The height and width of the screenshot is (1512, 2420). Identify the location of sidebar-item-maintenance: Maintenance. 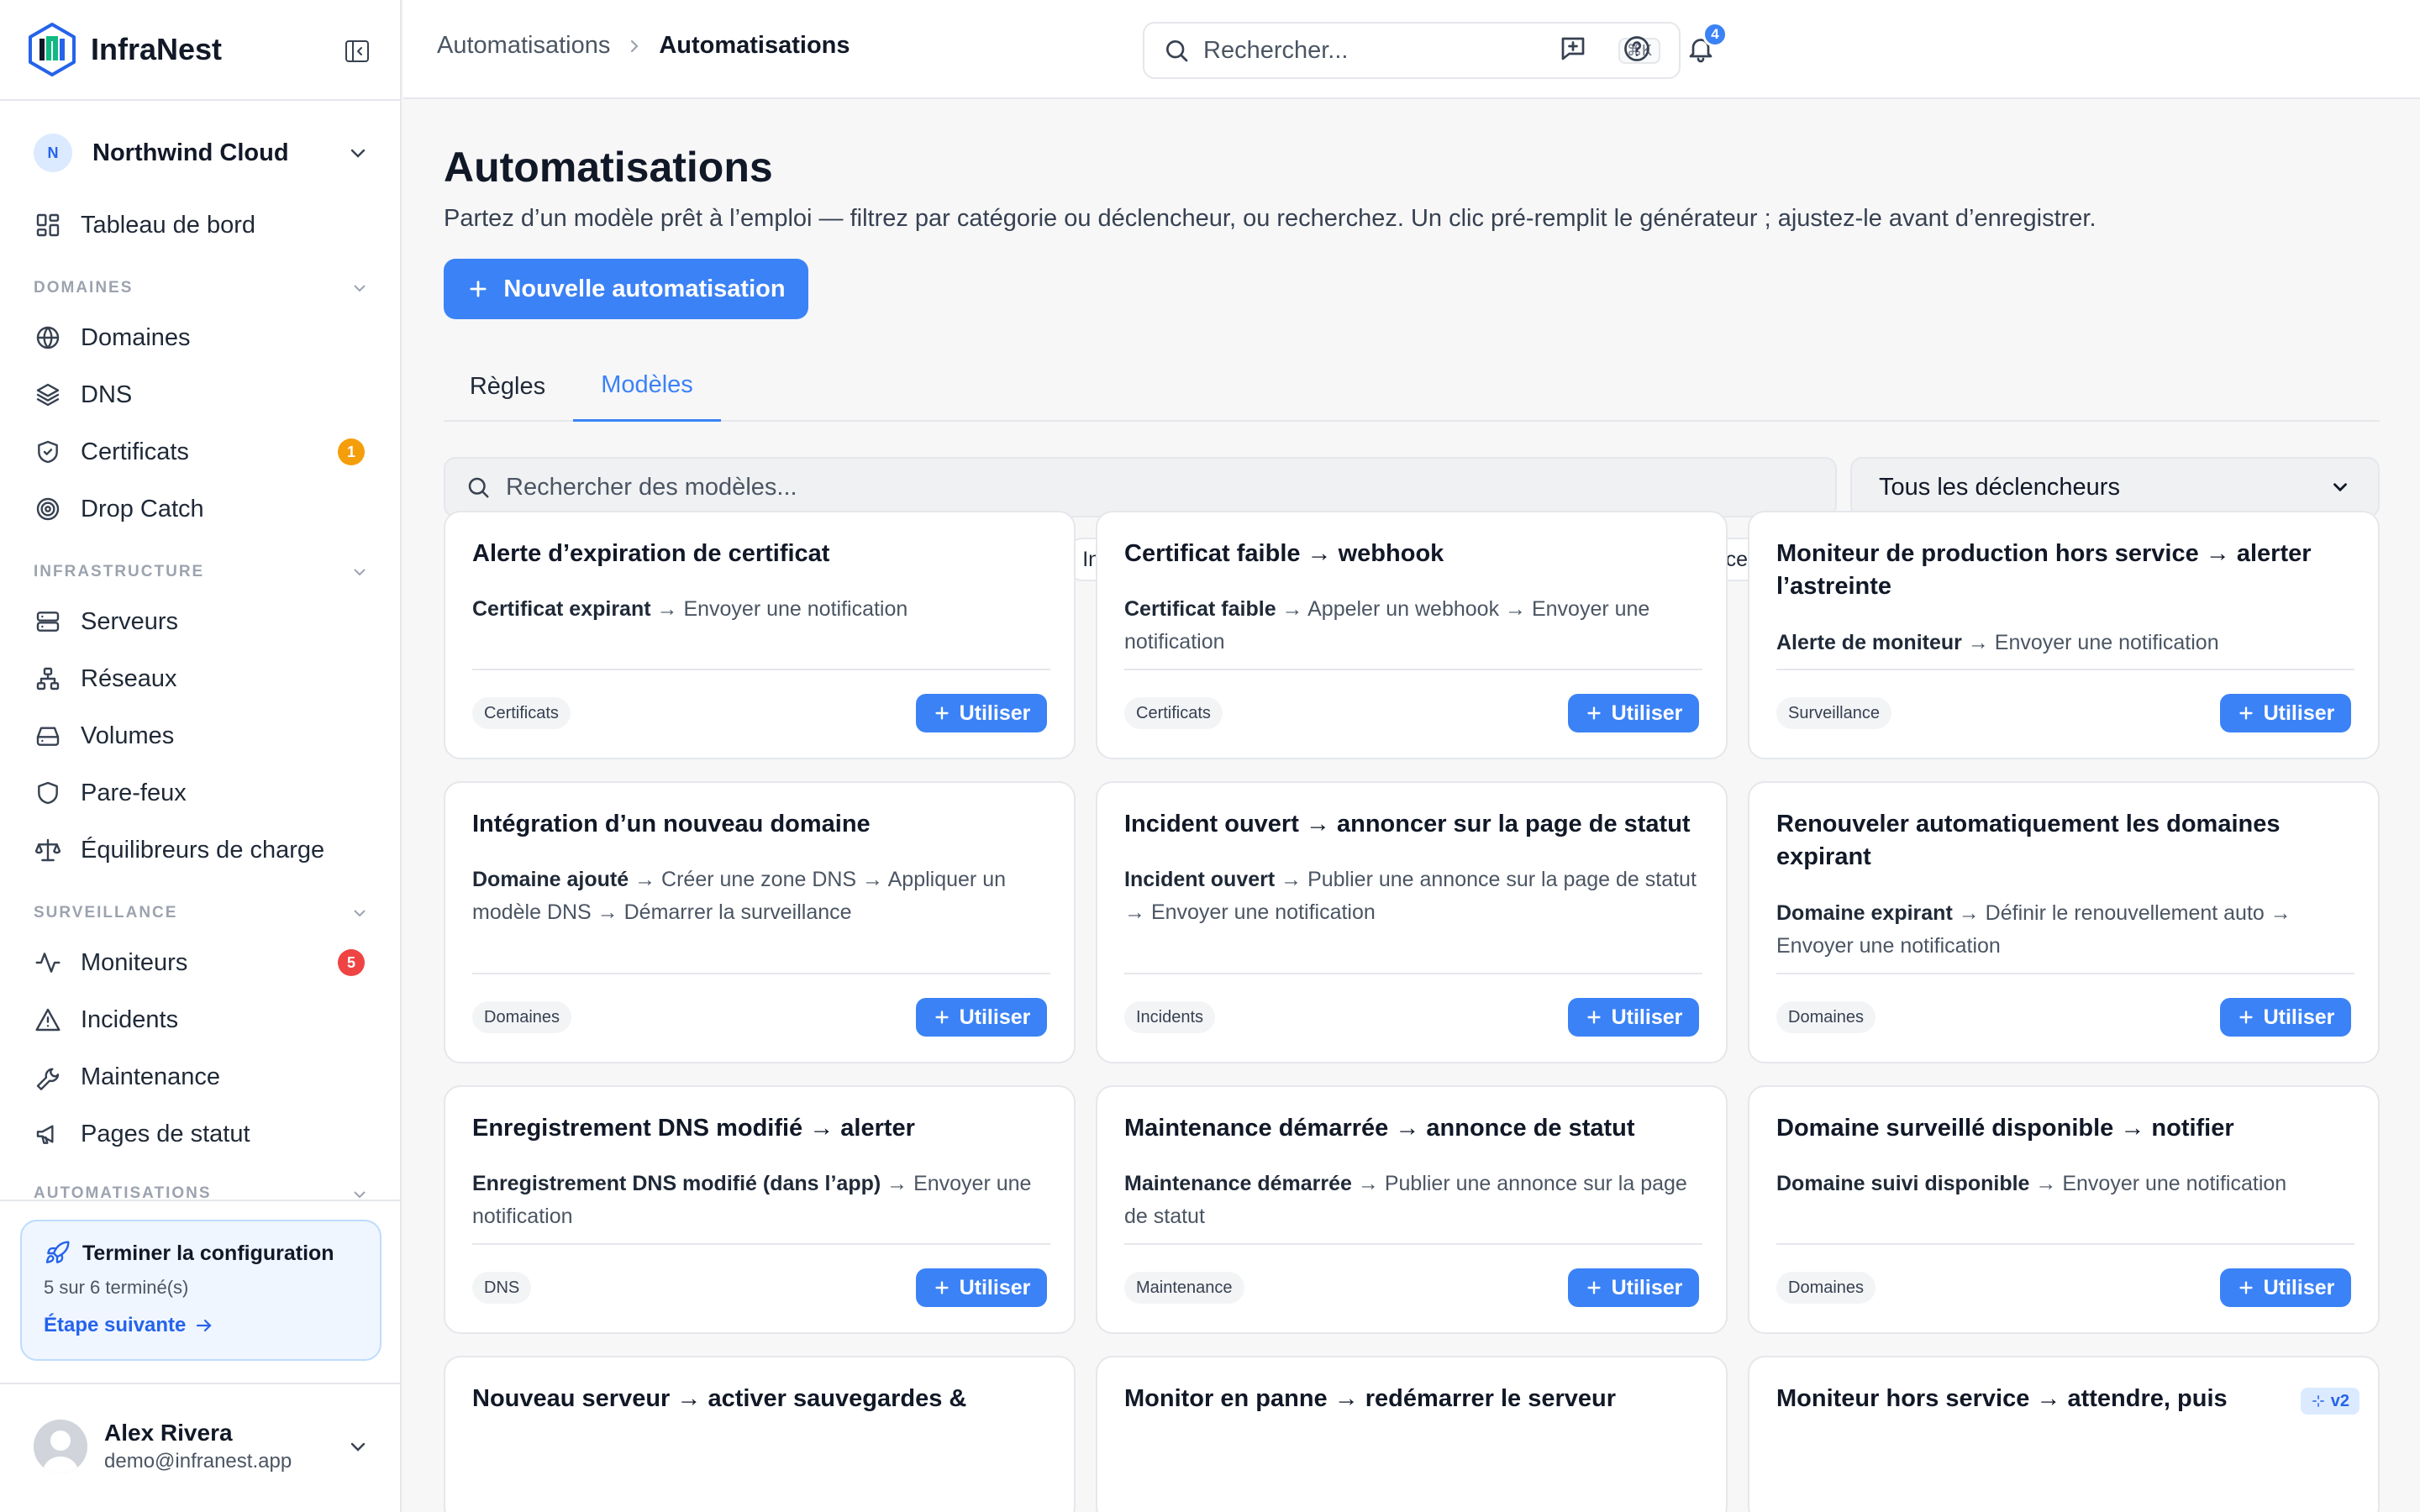
(202, 1076).